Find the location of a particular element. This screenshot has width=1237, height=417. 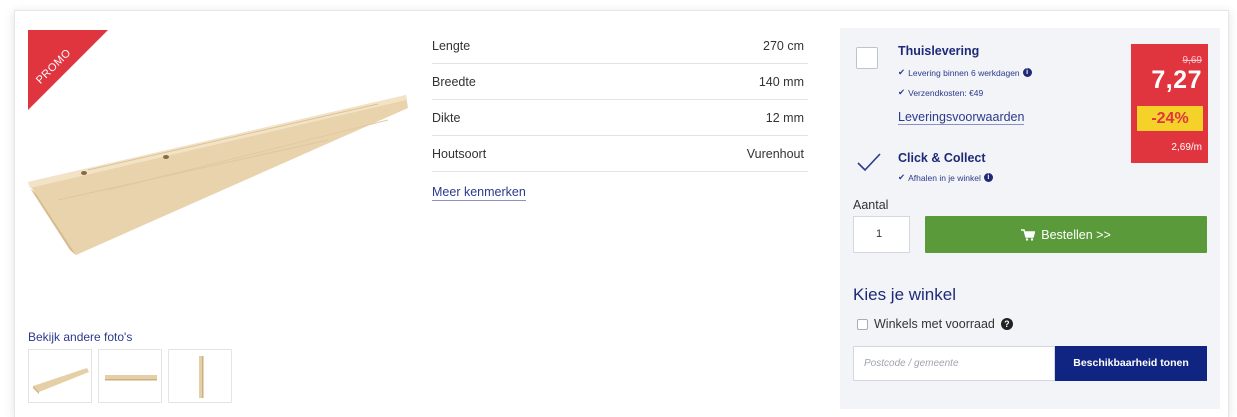

home-delivery-time: ✔ Levering binnen 6 werkdagen i is located at coordinates (965, 72).